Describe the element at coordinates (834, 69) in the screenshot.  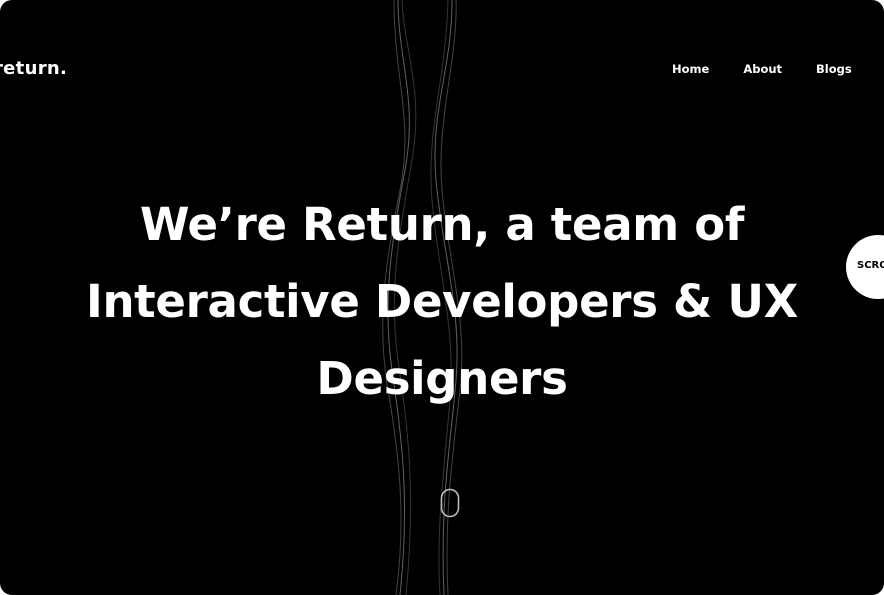
I see `nav-blogs-link: Blogs` at that location.